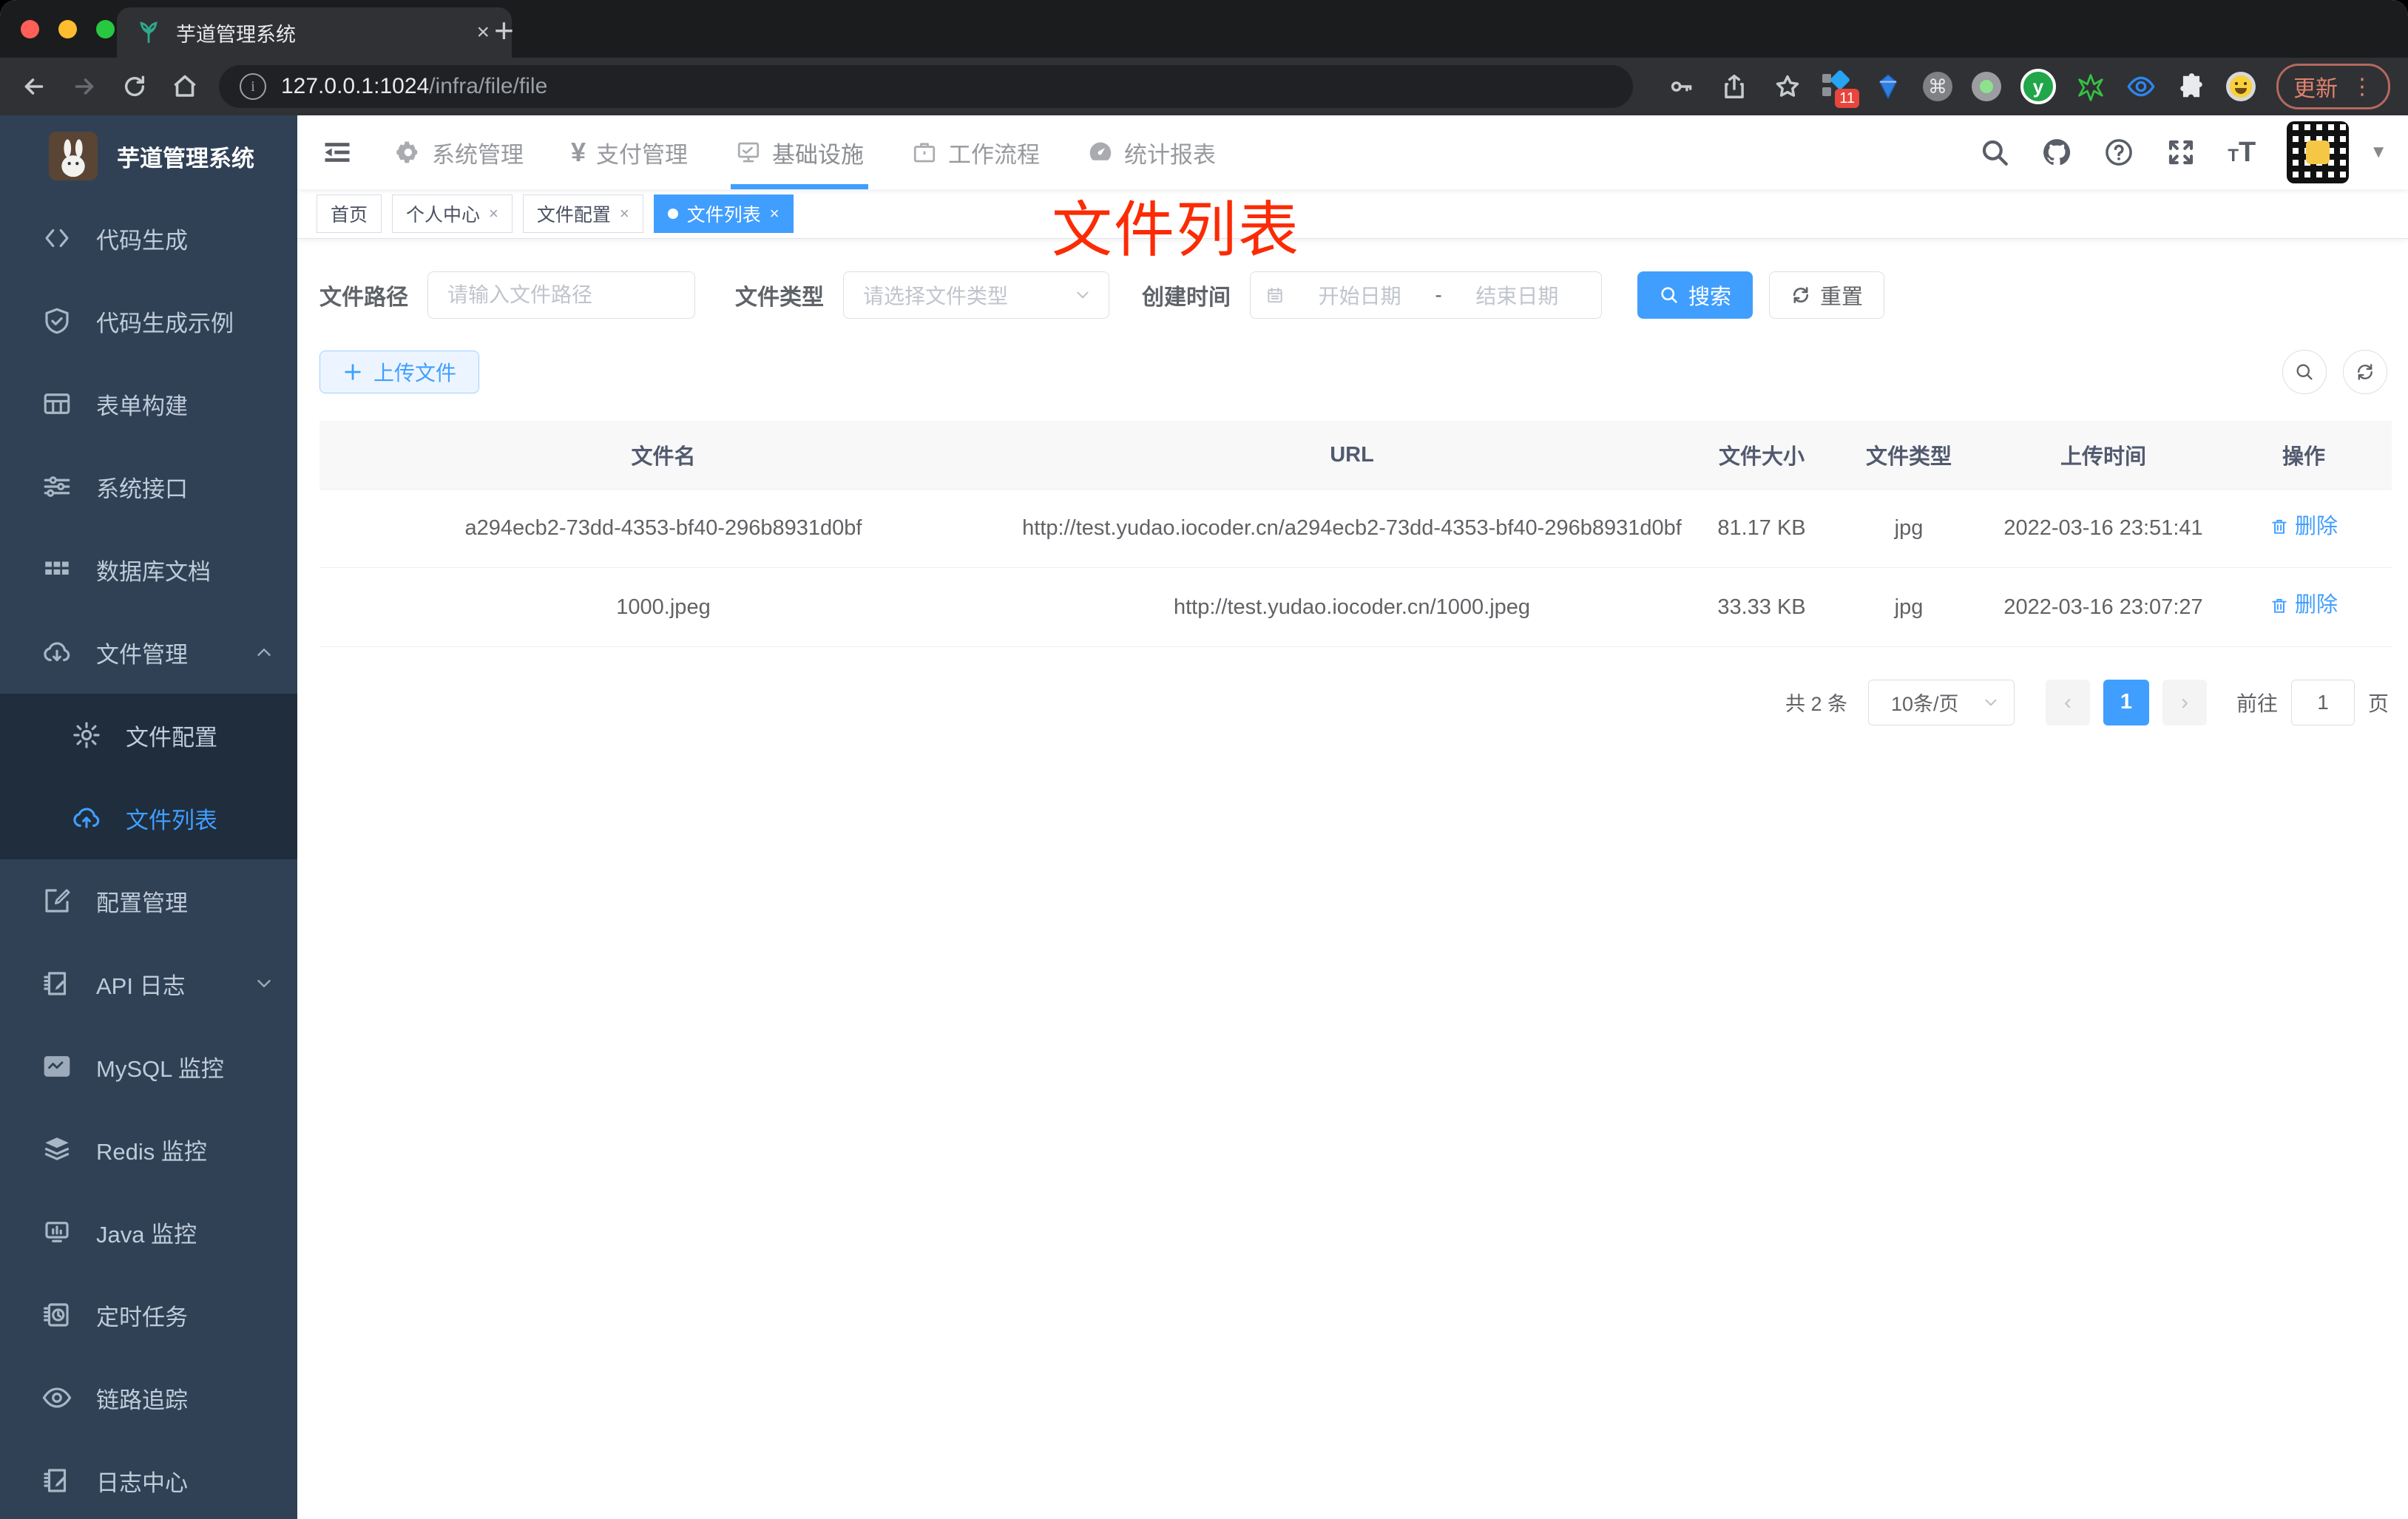 This screenshot has height=1519, width=2408. I want to click on zoom-window-button, so click(106, 29).